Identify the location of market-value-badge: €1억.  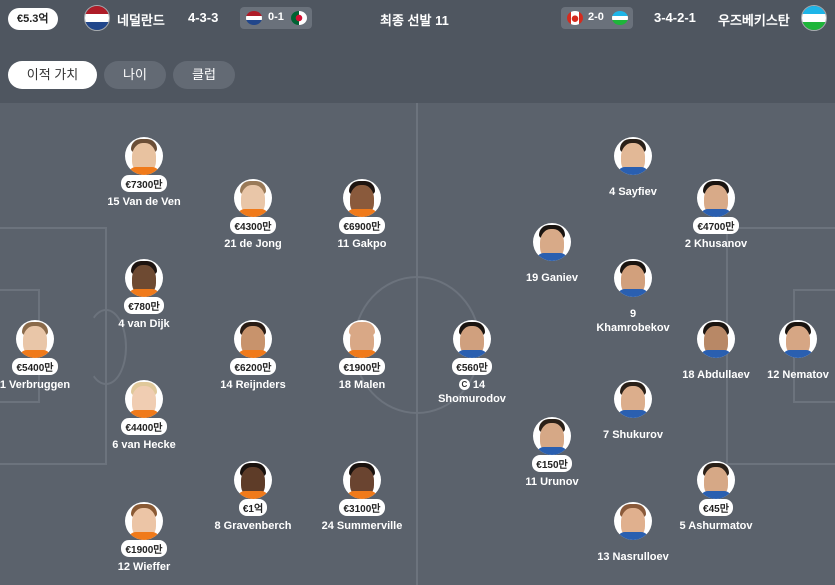
(253, 507).